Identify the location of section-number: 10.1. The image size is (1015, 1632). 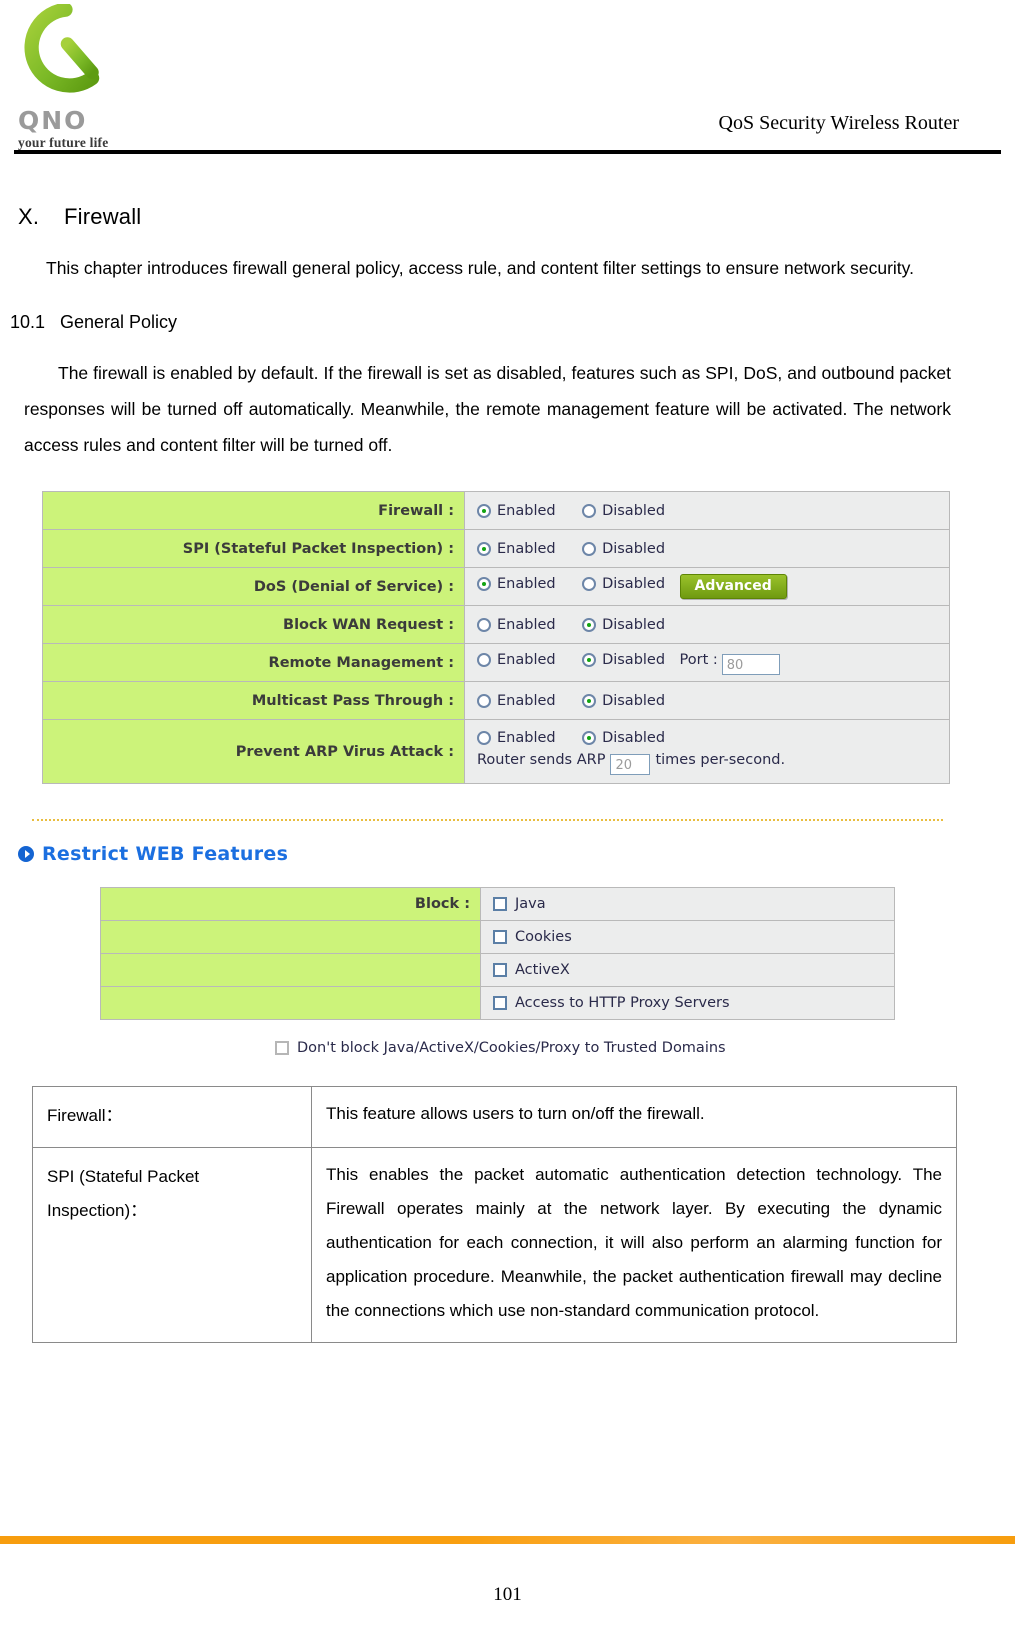
(28, 322).